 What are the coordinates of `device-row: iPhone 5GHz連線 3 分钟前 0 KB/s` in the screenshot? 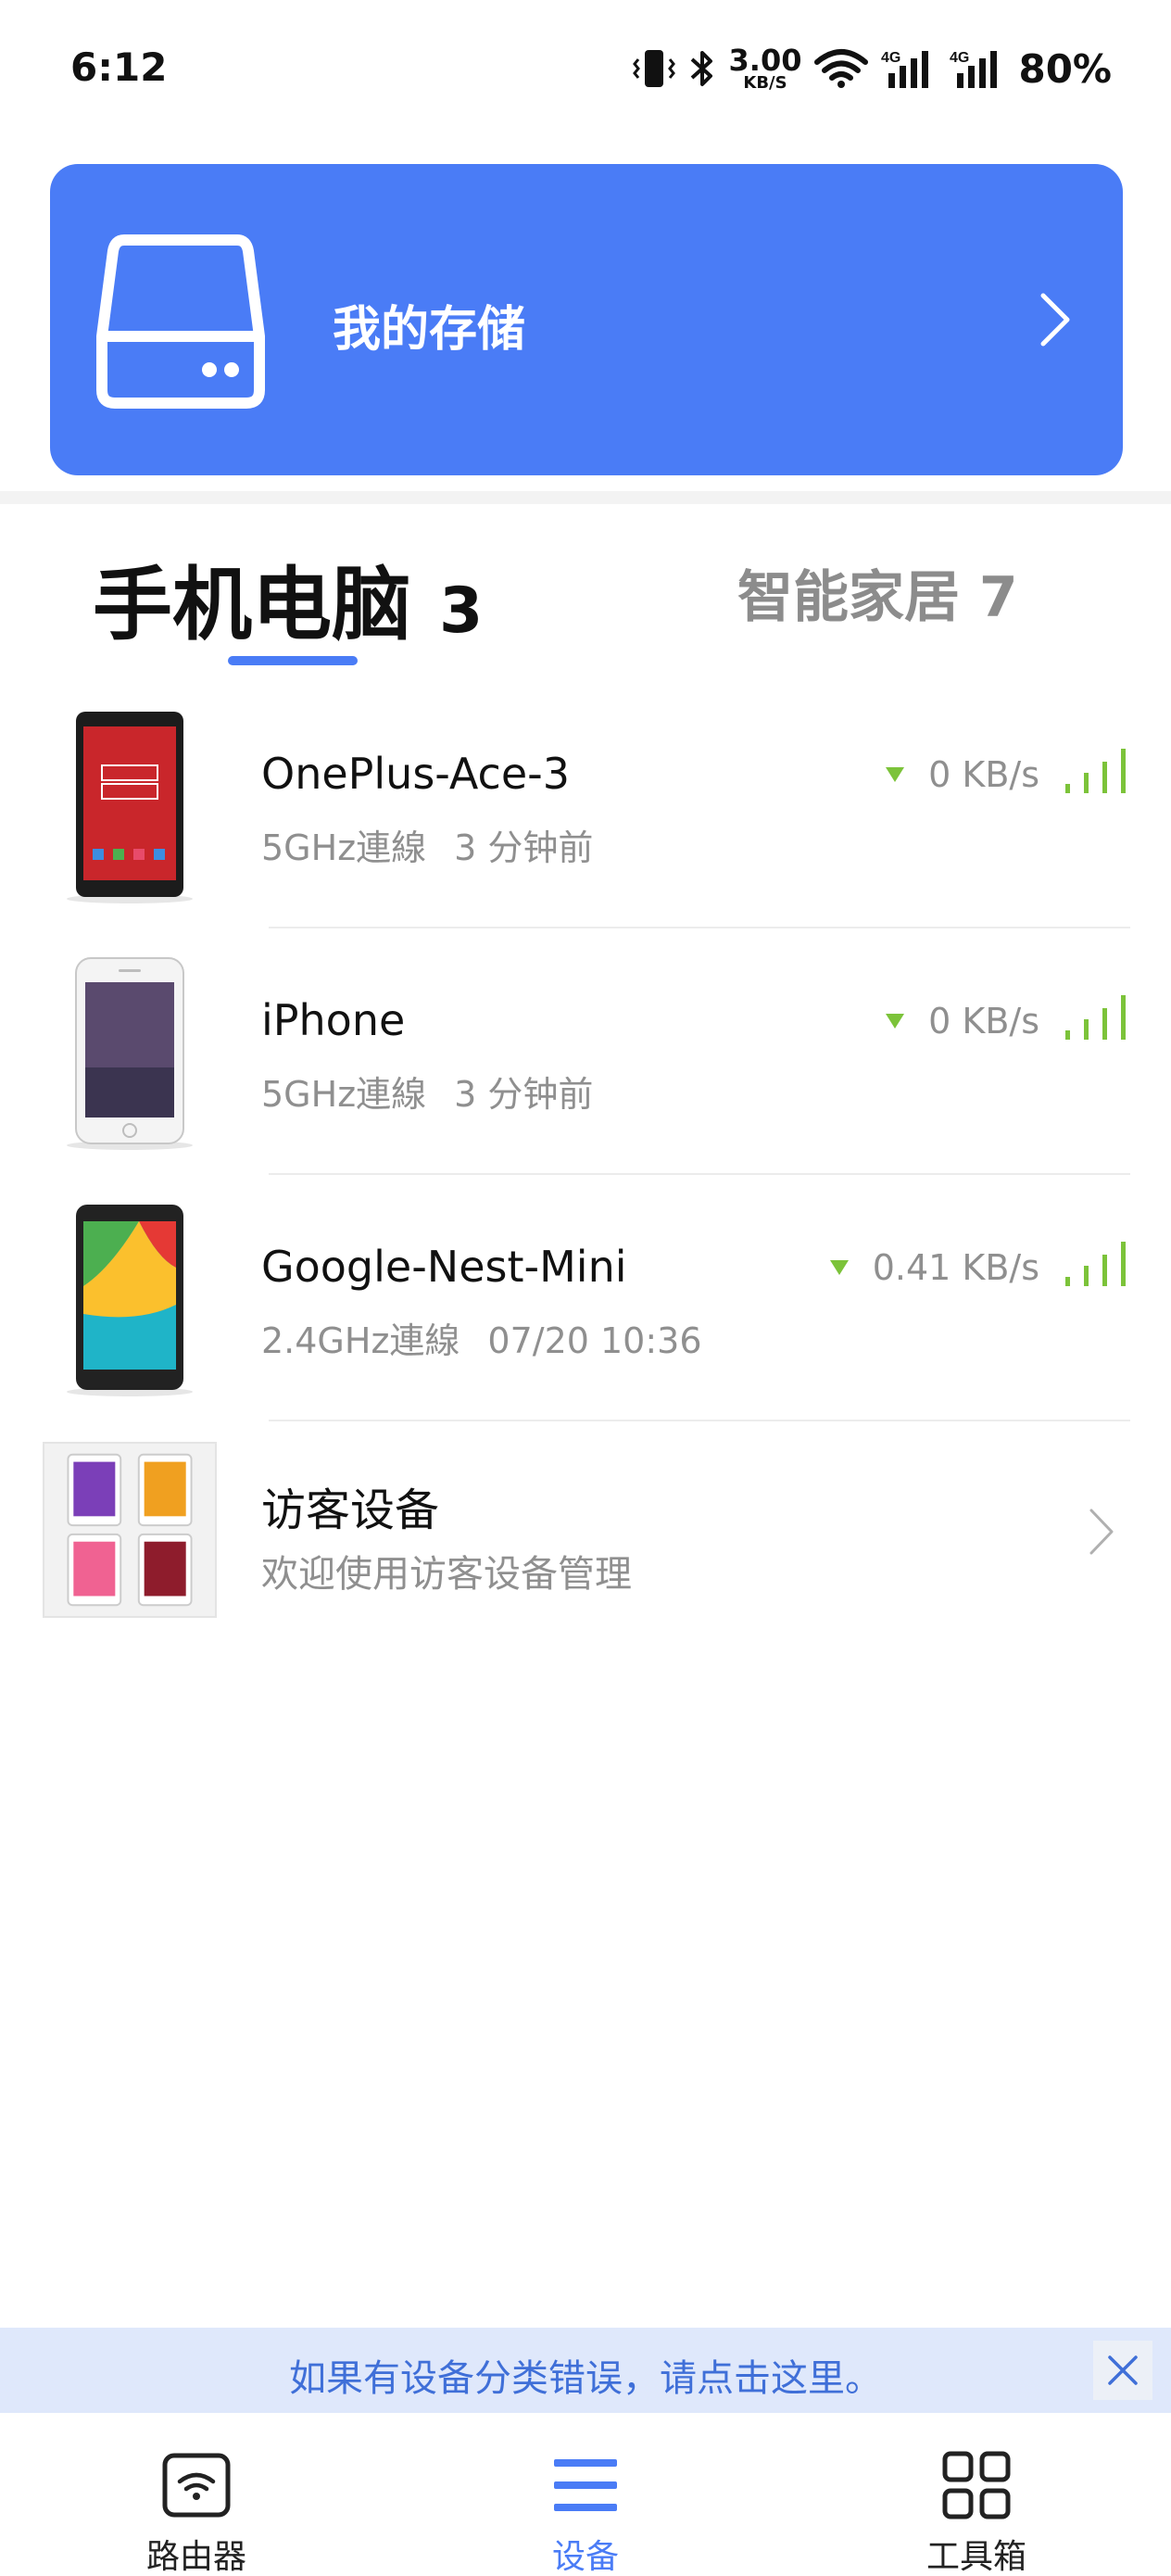 It's located at (585, 1051).